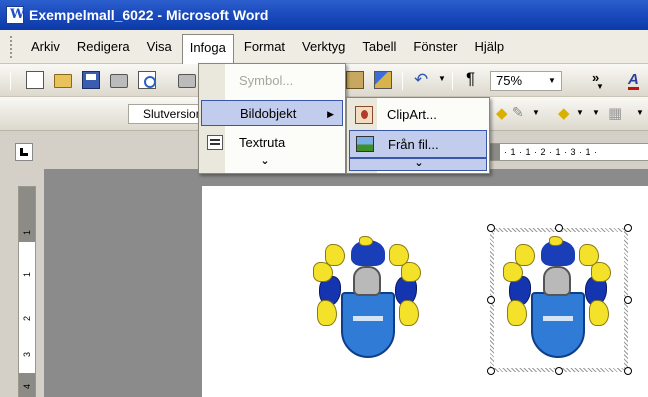 This screenshot has height=397, width=648. Describe the element at coordinates (35, 80) in the screenshot. I see `new-document-icon` at that location.